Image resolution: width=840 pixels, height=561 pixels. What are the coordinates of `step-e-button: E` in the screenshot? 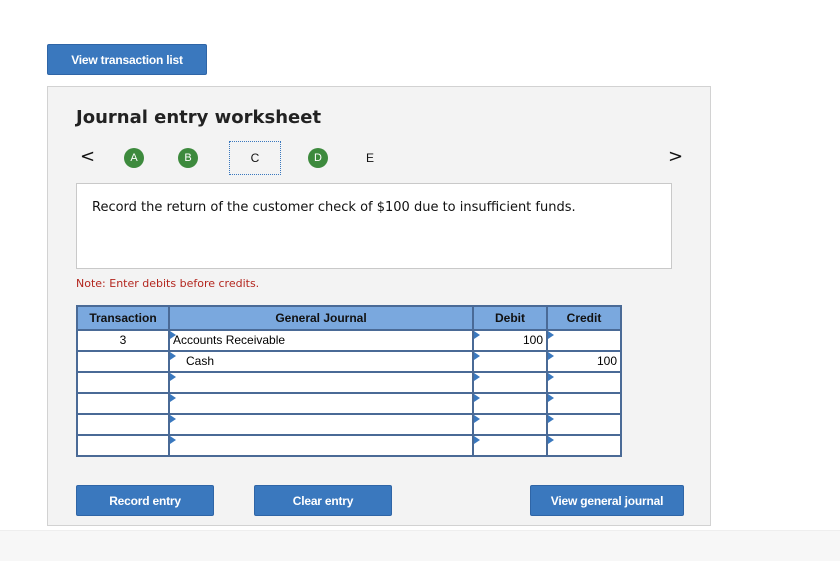 It's located at (370, 158).